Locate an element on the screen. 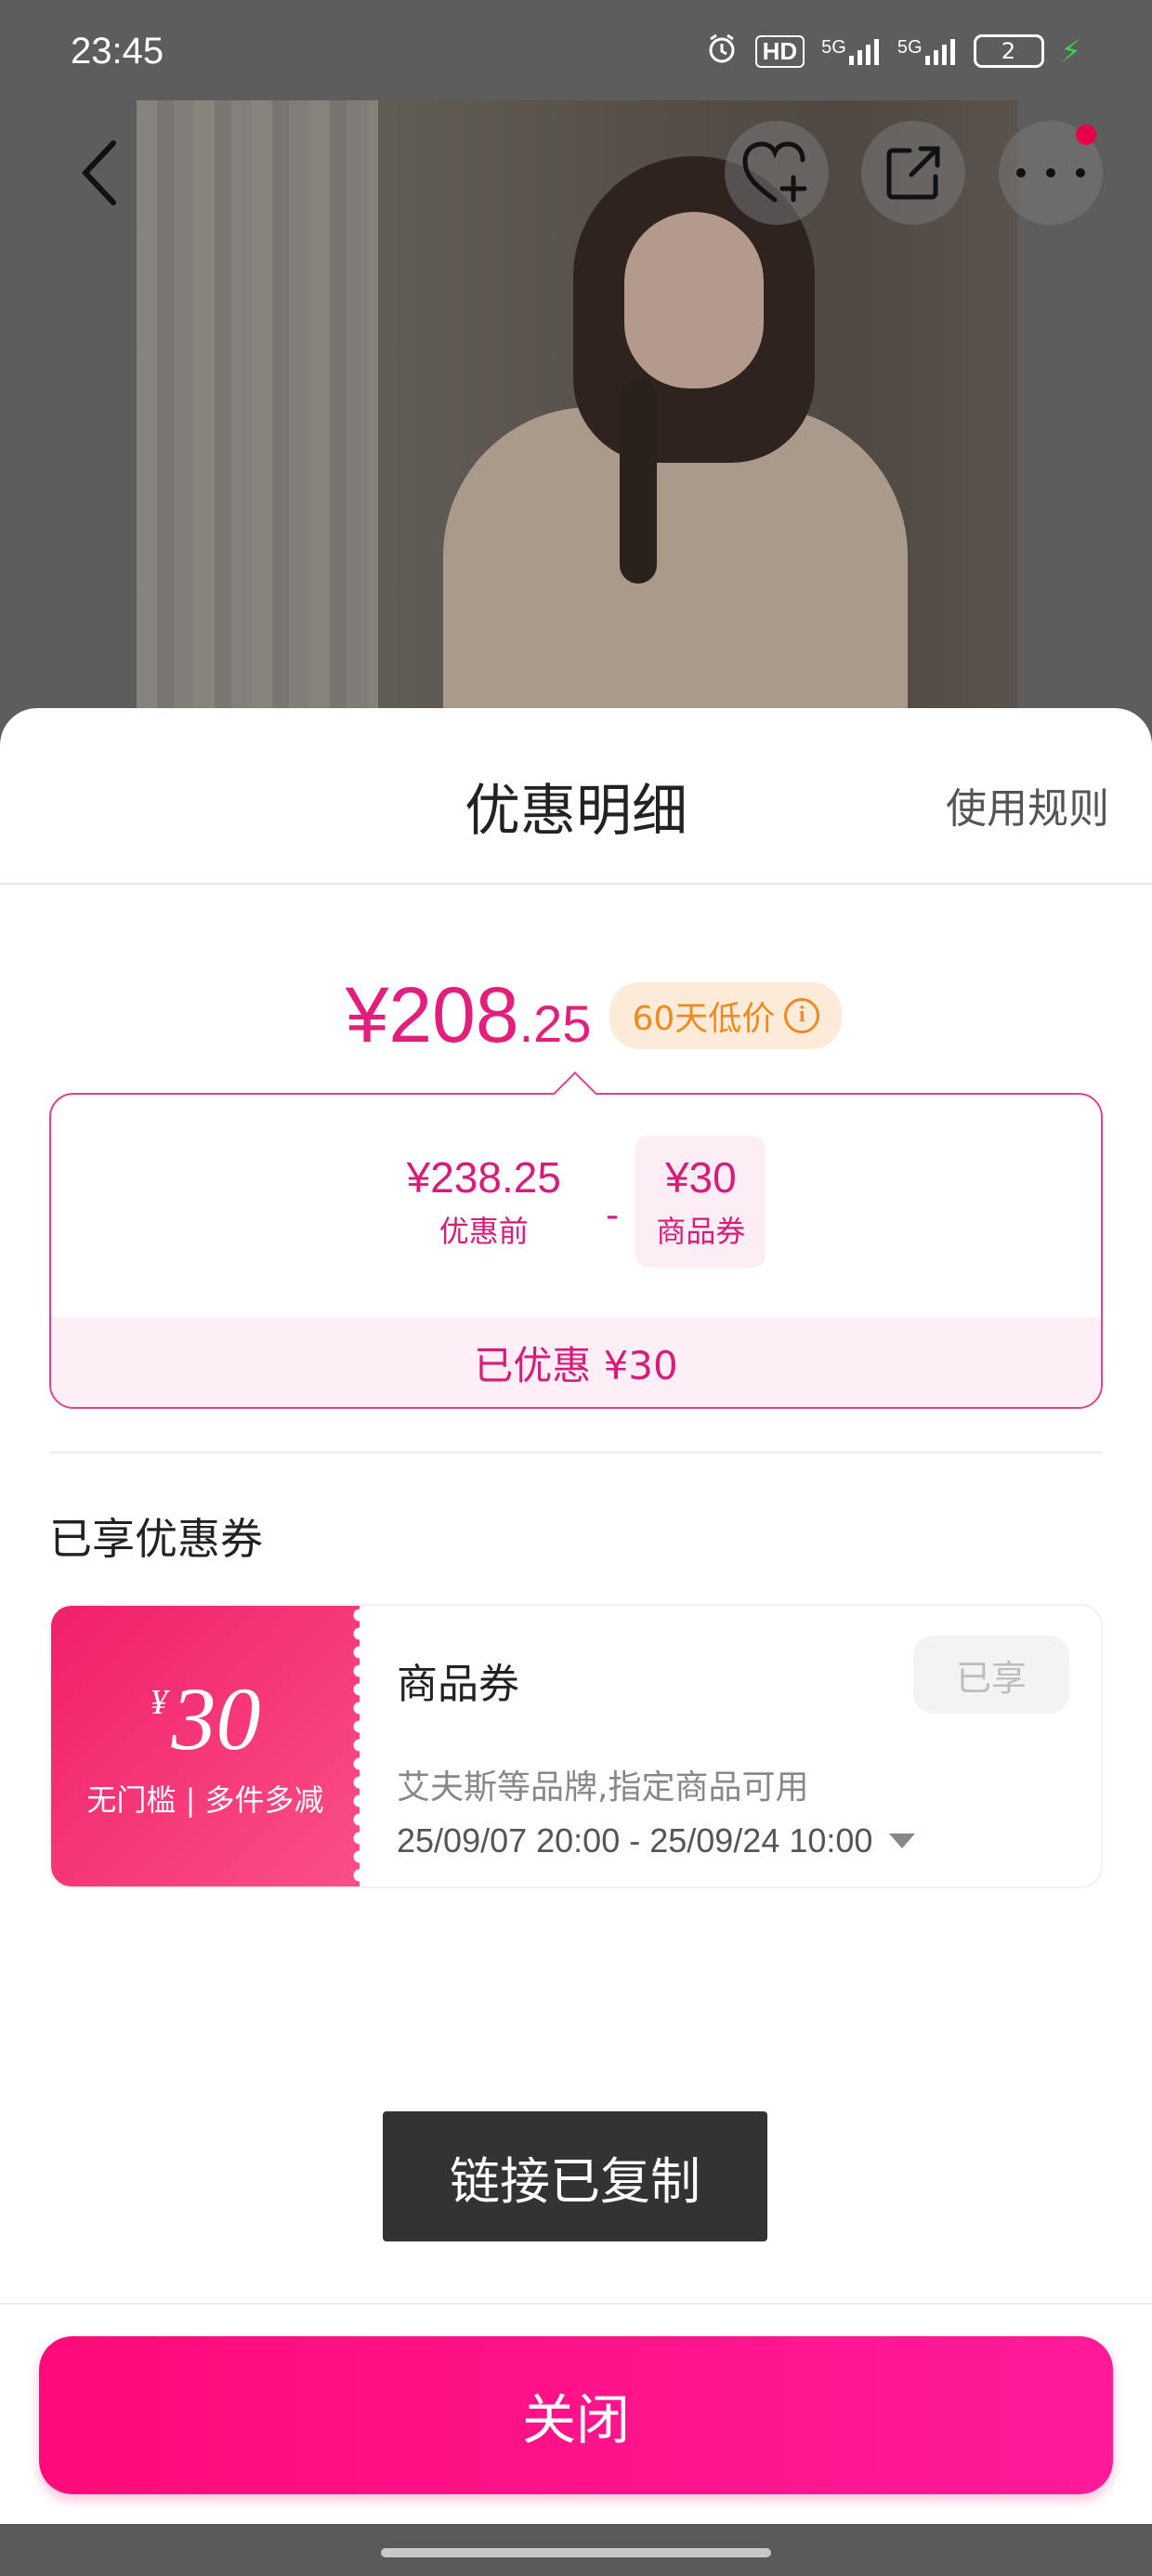 The width and height of the screenshot is (1152, 2576). coupon-currency: ¥ is located at coordinates (159, 1702).